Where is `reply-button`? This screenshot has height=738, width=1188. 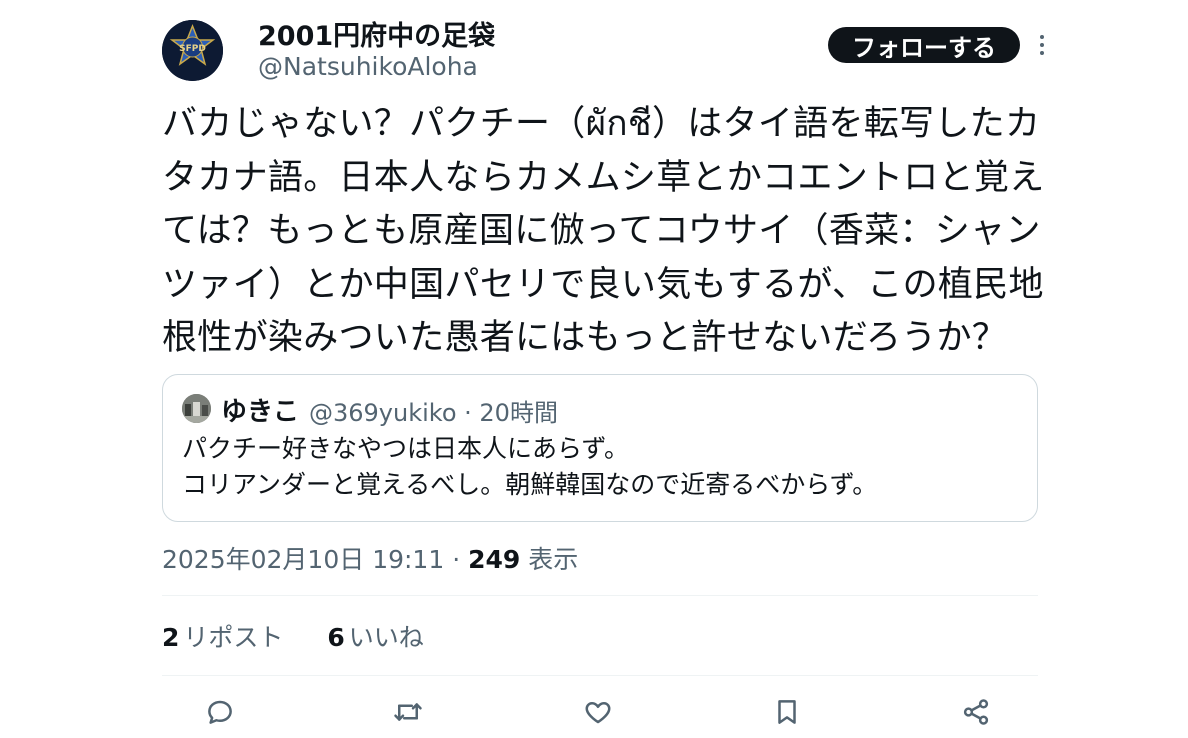 reply-button is located at coordinates (220, 712).